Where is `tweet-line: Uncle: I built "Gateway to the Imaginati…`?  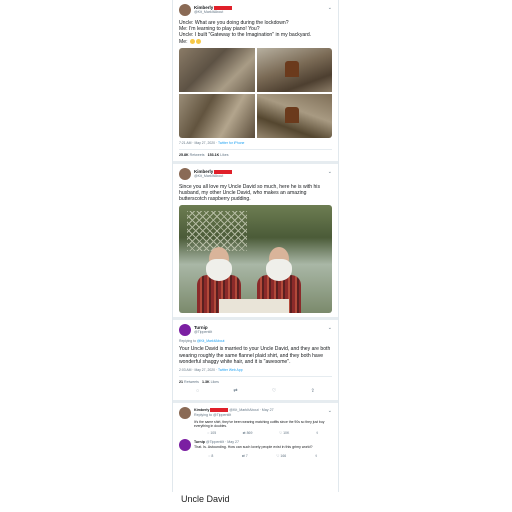 tweet-line: Uncle: I built "Gateway to the Imaginati… is located at coordinates (245, 35).